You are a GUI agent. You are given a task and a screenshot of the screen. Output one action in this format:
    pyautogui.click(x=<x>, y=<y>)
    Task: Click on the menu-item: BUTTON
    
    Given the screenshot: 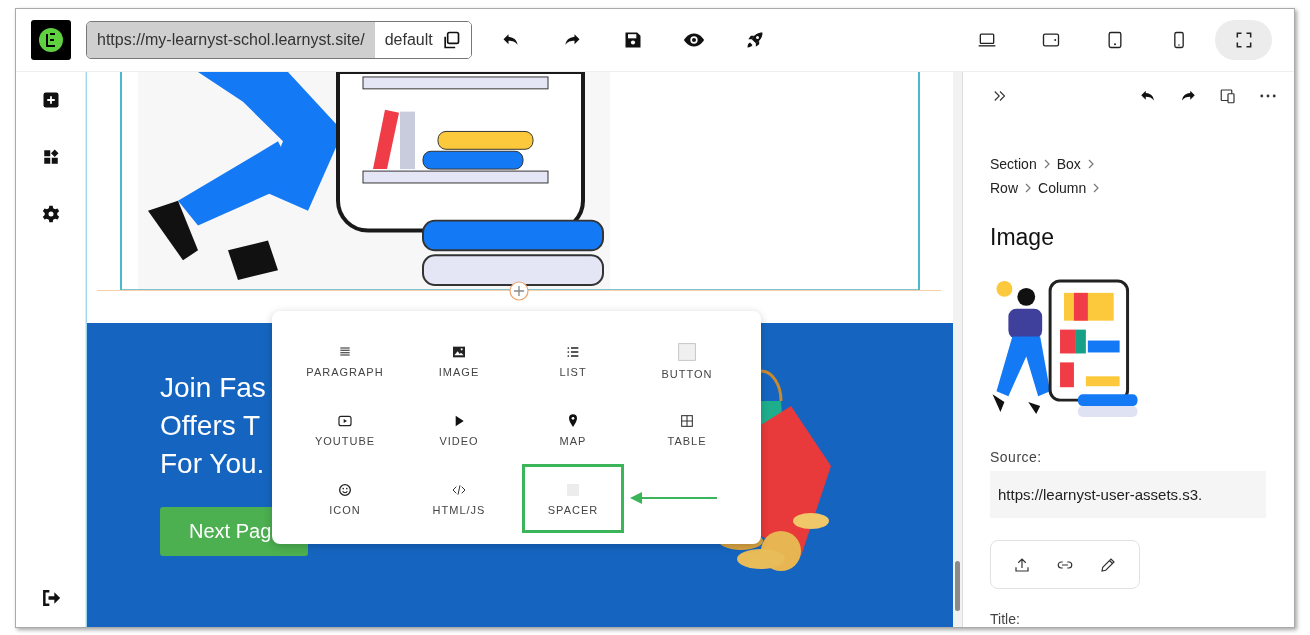 What is the action you would take?
    pyautogui.click(x=687, y=360)
    